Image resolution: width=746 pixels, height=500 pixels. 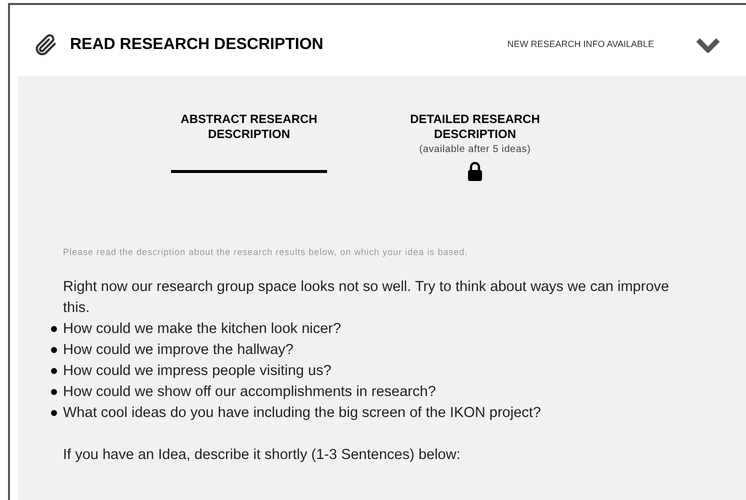 What do you see at coordinates (708, 45) in the screenshot?
I see `chevron-down-icon` at bounding box center [708, 45].